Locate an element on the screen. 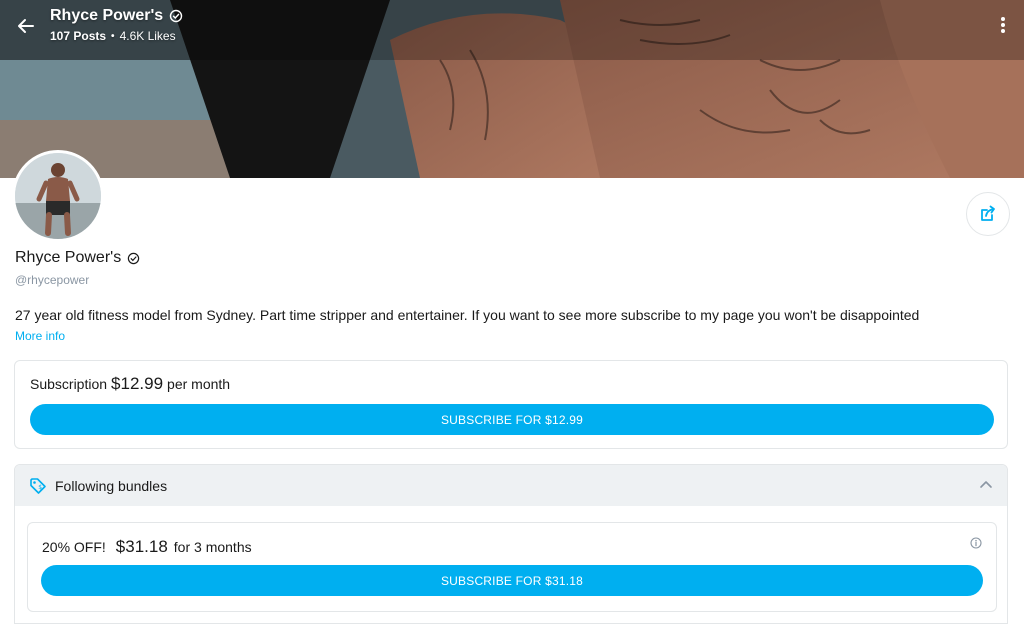  price-tag-icon: $ is located at coordinates (38, 486).